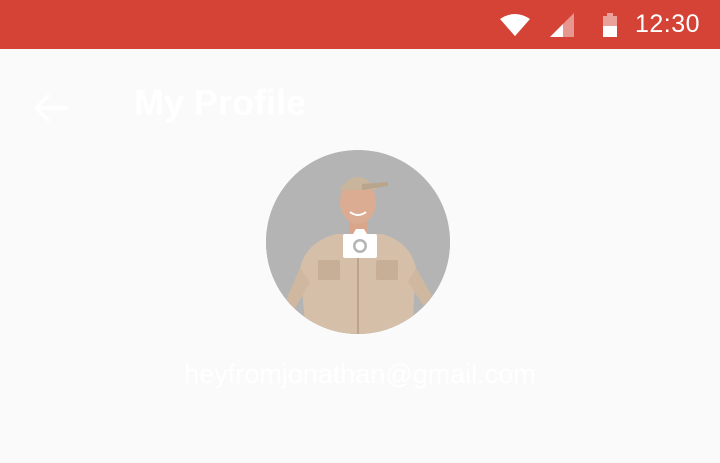 The height and width of the screenshot is (463, 720). Describe the element at coordinates (514, 24) in the screenshot. I see `wifi-icon` at that location.